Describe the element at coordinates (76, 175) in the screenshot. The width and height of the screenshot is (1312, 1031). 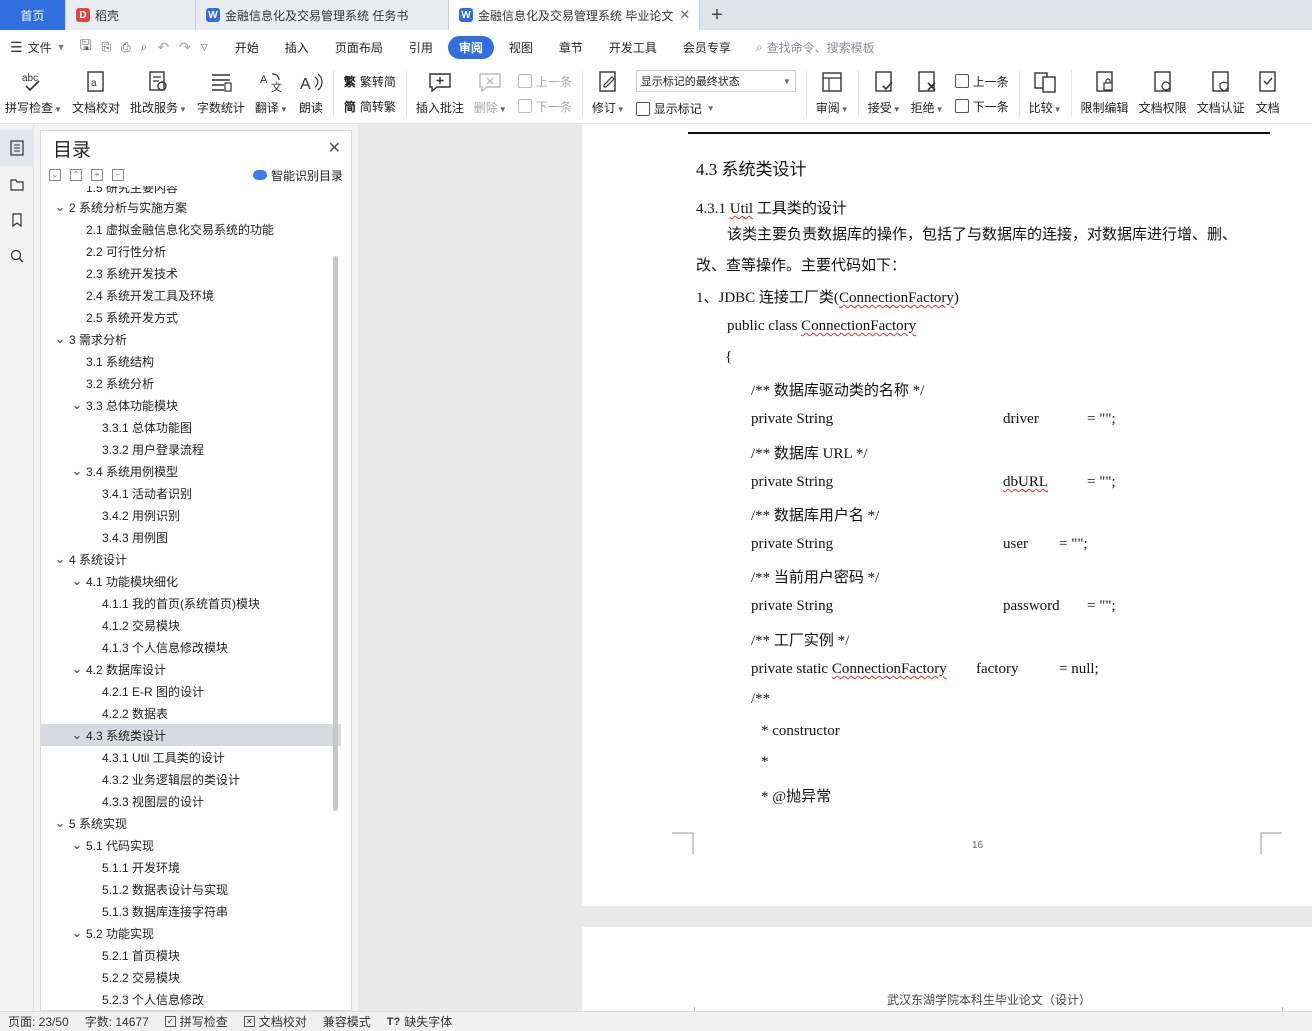
I see `expand-all-icon: ⌃` at that location.